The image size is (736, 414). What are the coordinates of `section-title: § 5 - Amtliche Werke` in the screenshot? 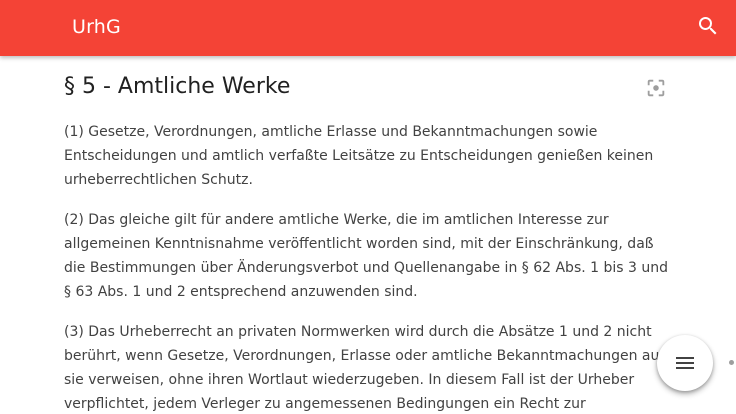 It's located at (177, 86).